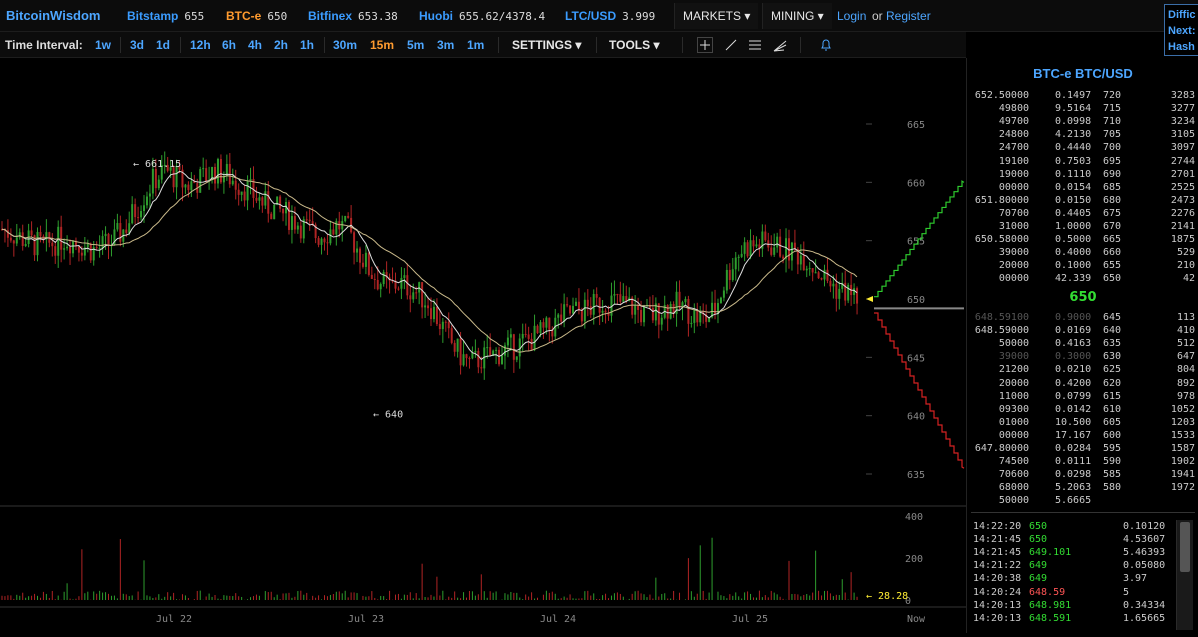  Describe the element at coordinates (1082, 370) in the screenshot. I see `orderbook-row: 21200 0.0210 625 804` at that location.